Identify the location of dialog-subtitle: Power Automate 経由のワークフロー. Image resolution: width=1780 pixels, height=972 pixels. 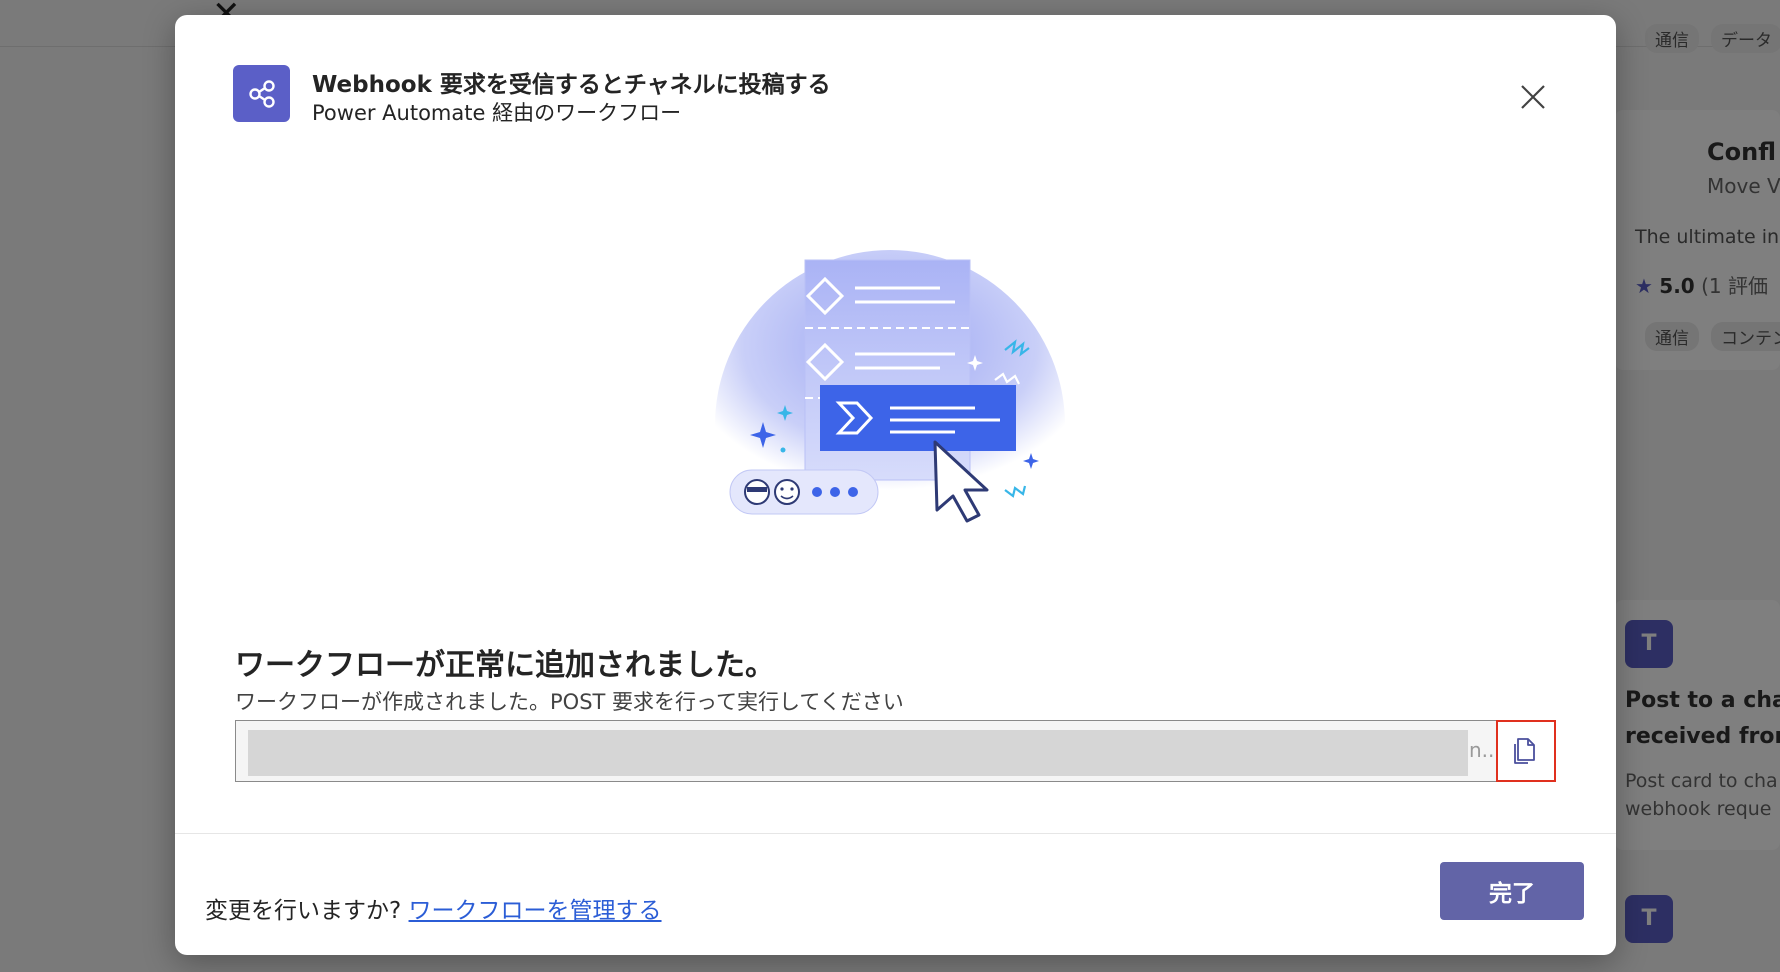
(497, 113).